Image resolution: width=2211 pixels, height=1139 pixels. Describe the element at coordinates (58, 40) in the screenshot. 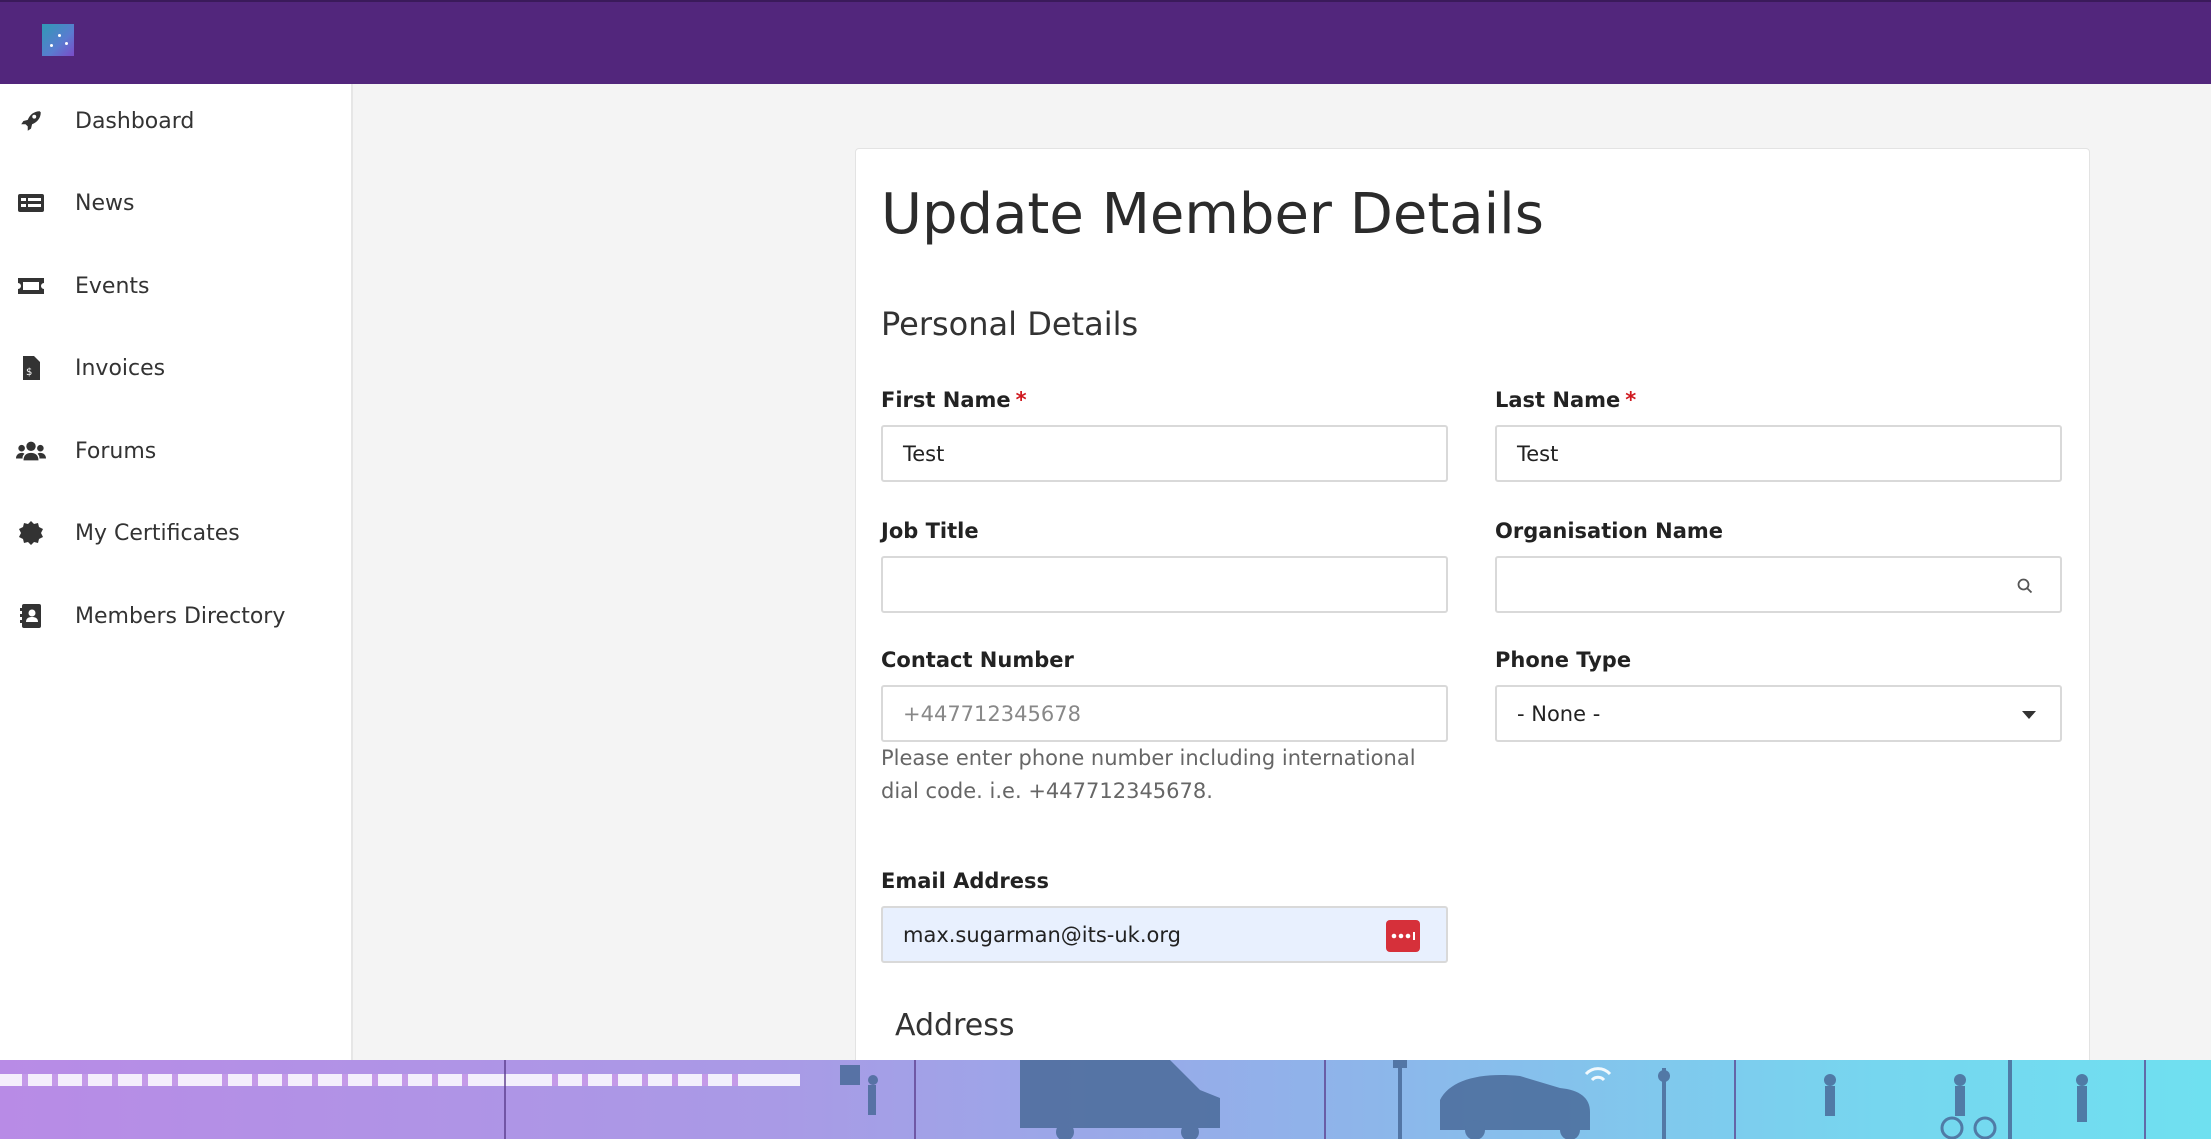

I see `site-logo` at that location.